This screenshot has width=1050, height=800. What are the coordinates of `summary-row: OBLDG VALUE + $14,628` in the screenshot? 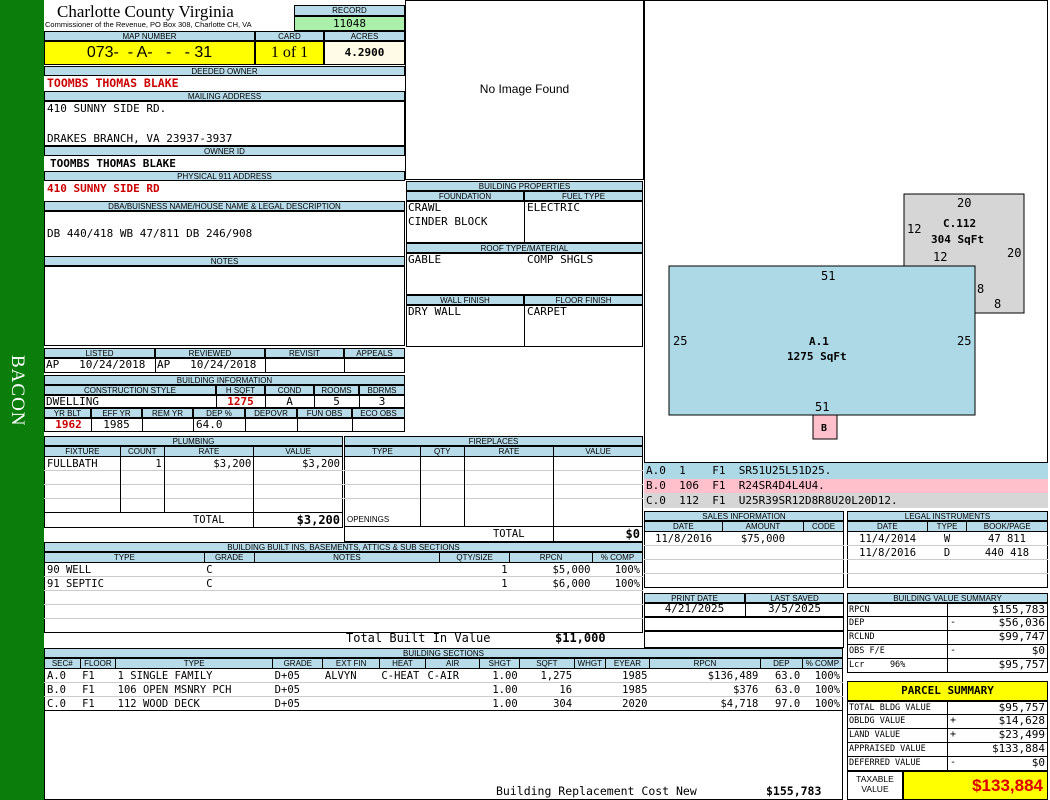 It's located at (947, 722).